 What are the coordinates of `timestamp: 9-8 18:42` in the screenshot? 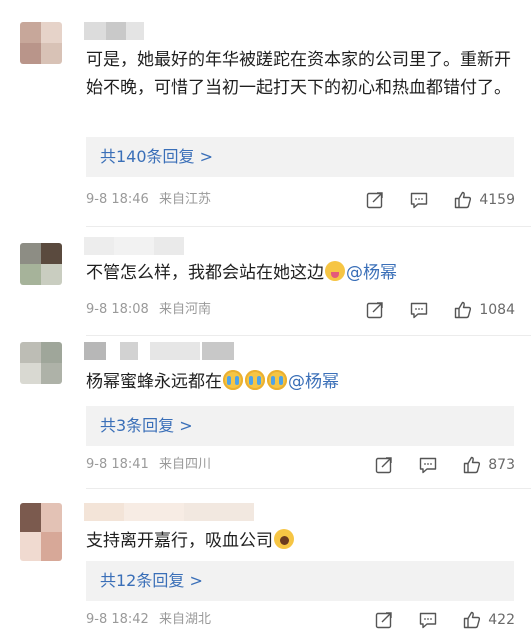 It's located at (117, 619).